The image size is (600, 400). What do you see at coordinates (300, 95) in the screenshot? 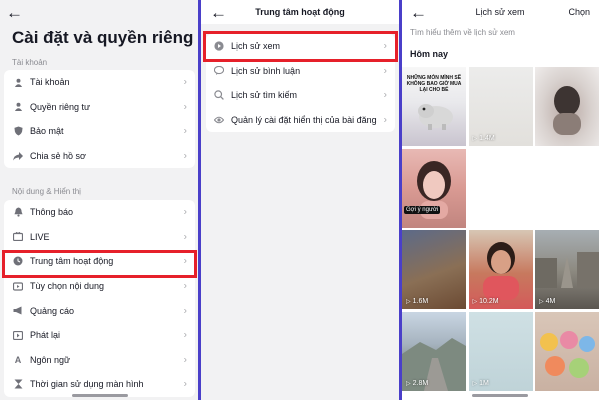
I see `activity-item-search-history: Lịch sử tìm kiếm ›` at bounding box center [300, 95].